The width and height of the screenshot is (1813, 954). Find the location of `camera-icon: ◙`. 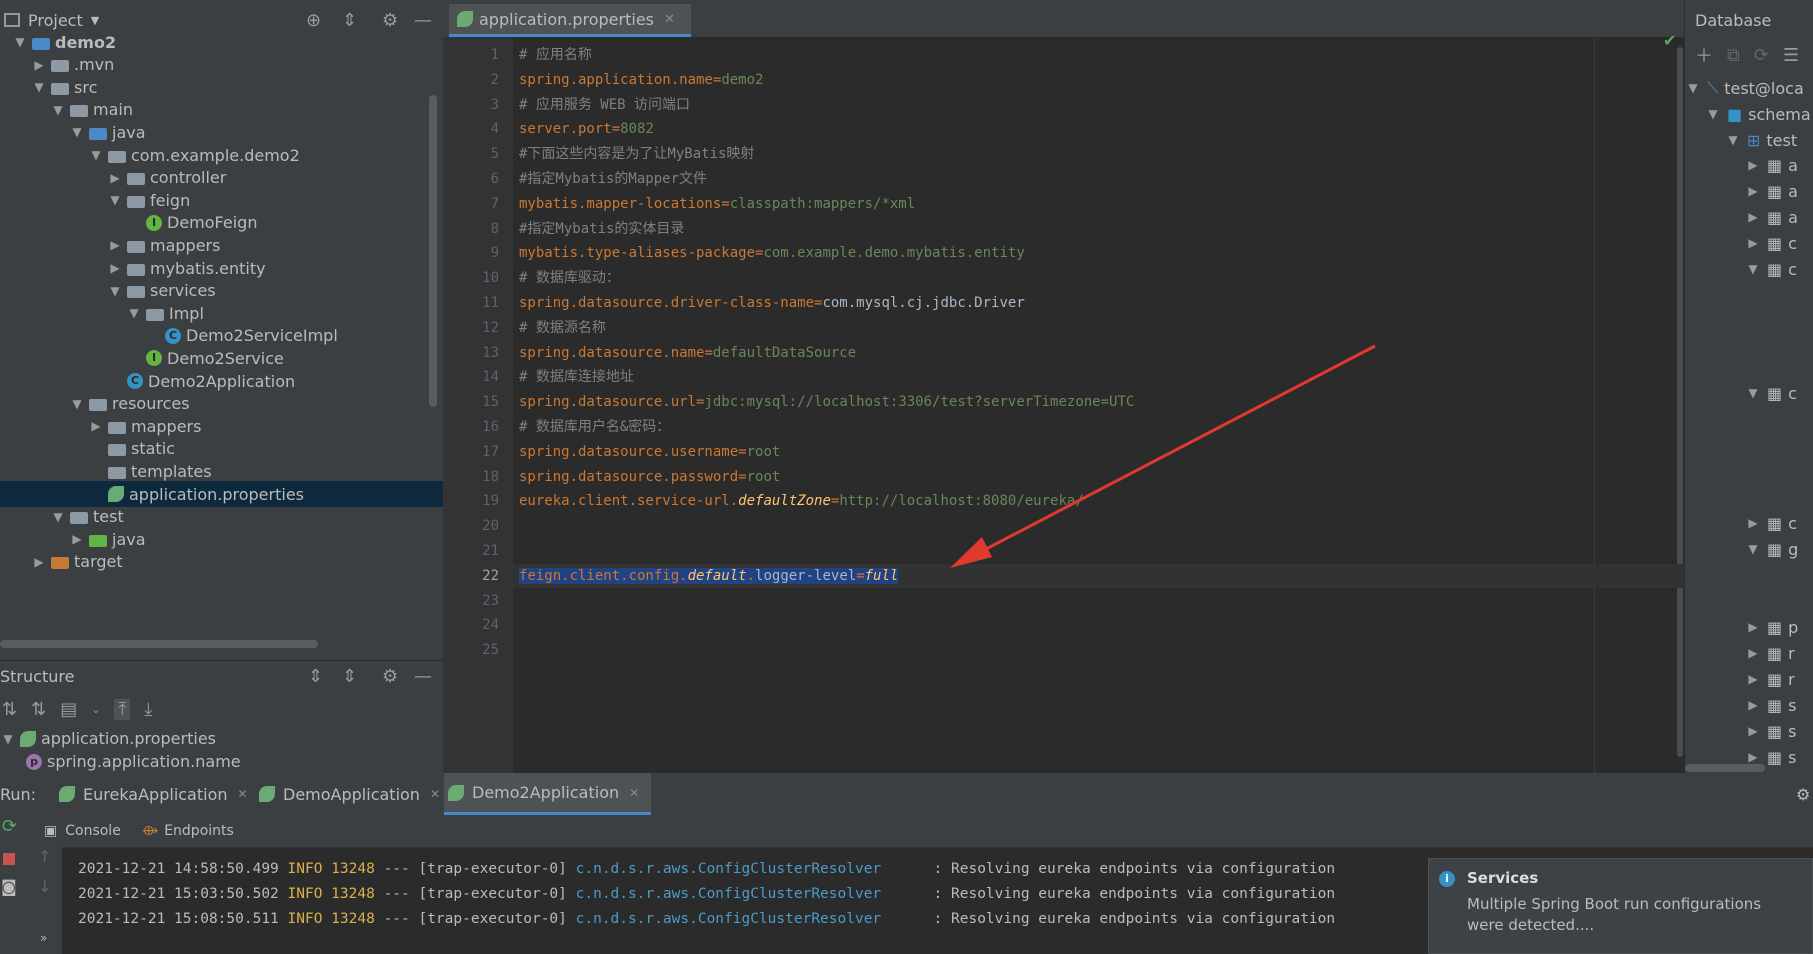

camera-icon: ◙ is located at coordinates (9, 886).